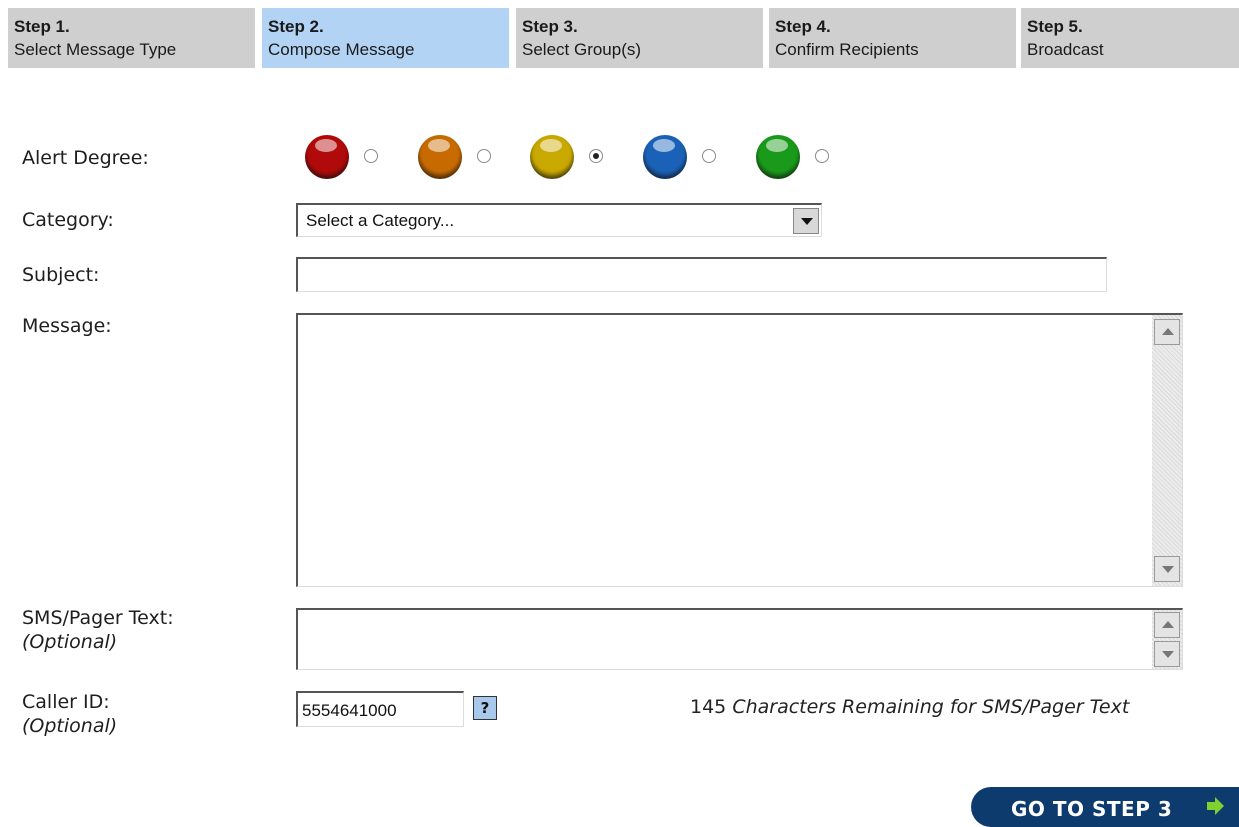  Describe the element at coordinates (385, 38) in the screenshot. I see `step-2: Step 2. Compose Message` at that location.